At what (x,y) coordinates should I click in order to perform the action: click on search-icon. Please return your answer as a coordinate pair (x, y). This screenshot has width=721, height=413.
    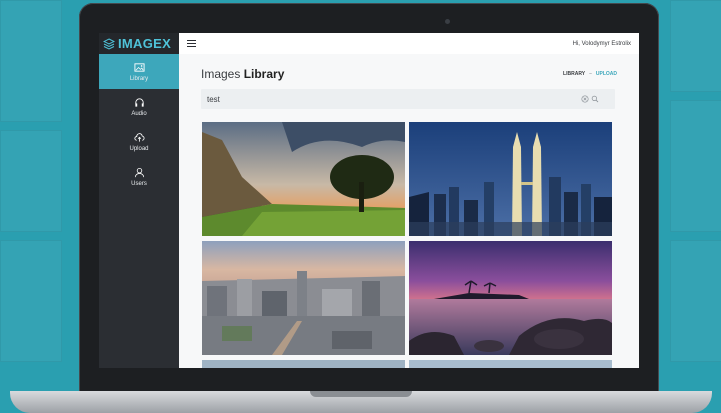
    Looking at the image, I should click on (595, 99).